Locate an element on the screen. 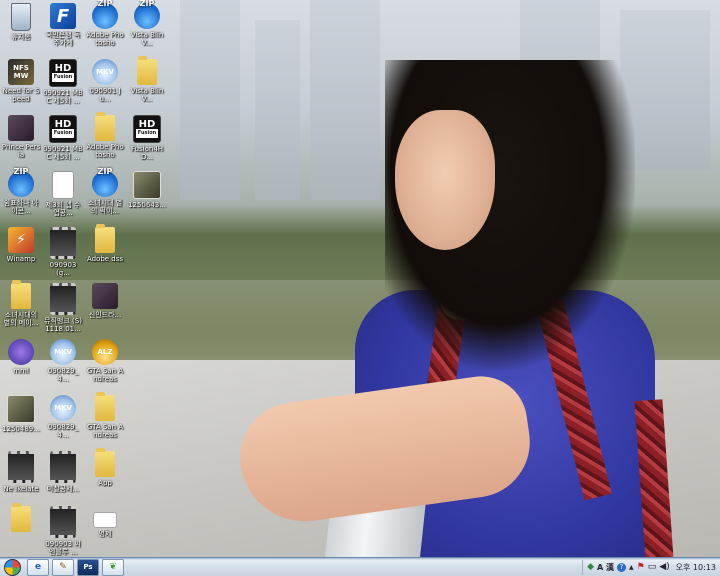 This screenshot has width=720, height=576. desktop-icon-card: 명제 is located at coordinates (105, 522).